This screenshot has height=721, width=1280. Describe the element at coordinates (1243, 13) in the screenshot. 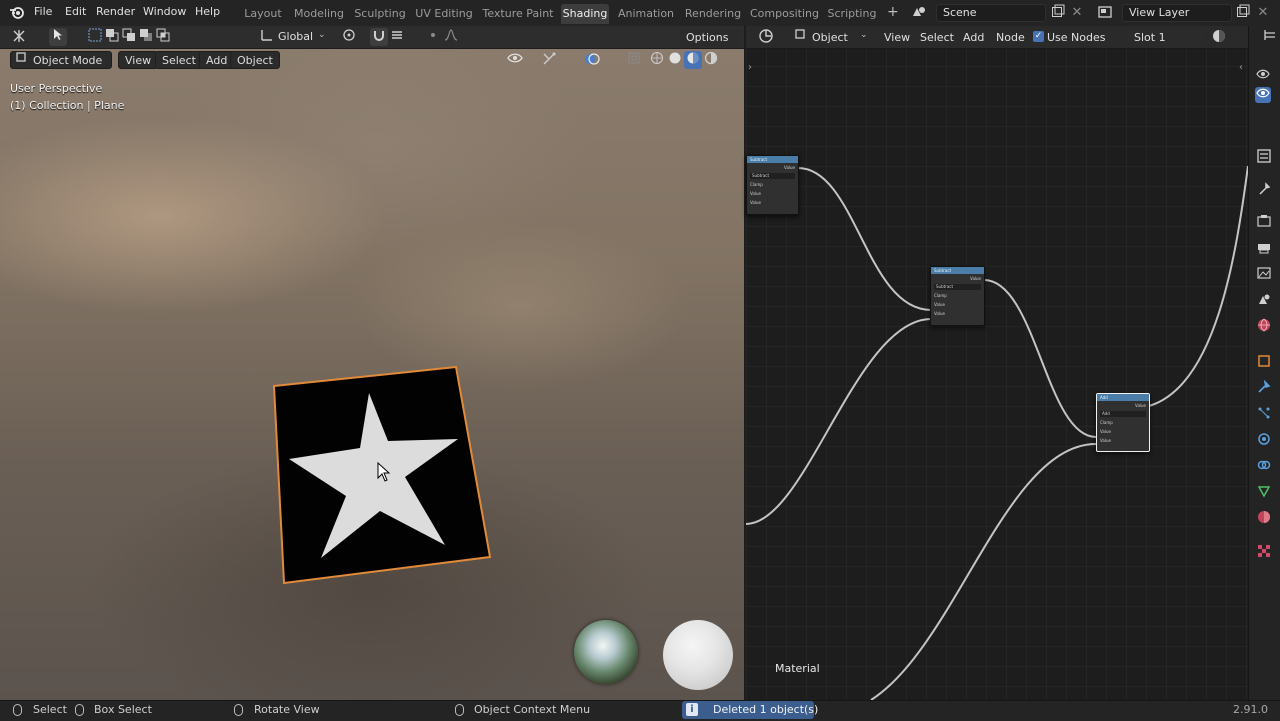

I see `new-view-layer-icon` at that location.